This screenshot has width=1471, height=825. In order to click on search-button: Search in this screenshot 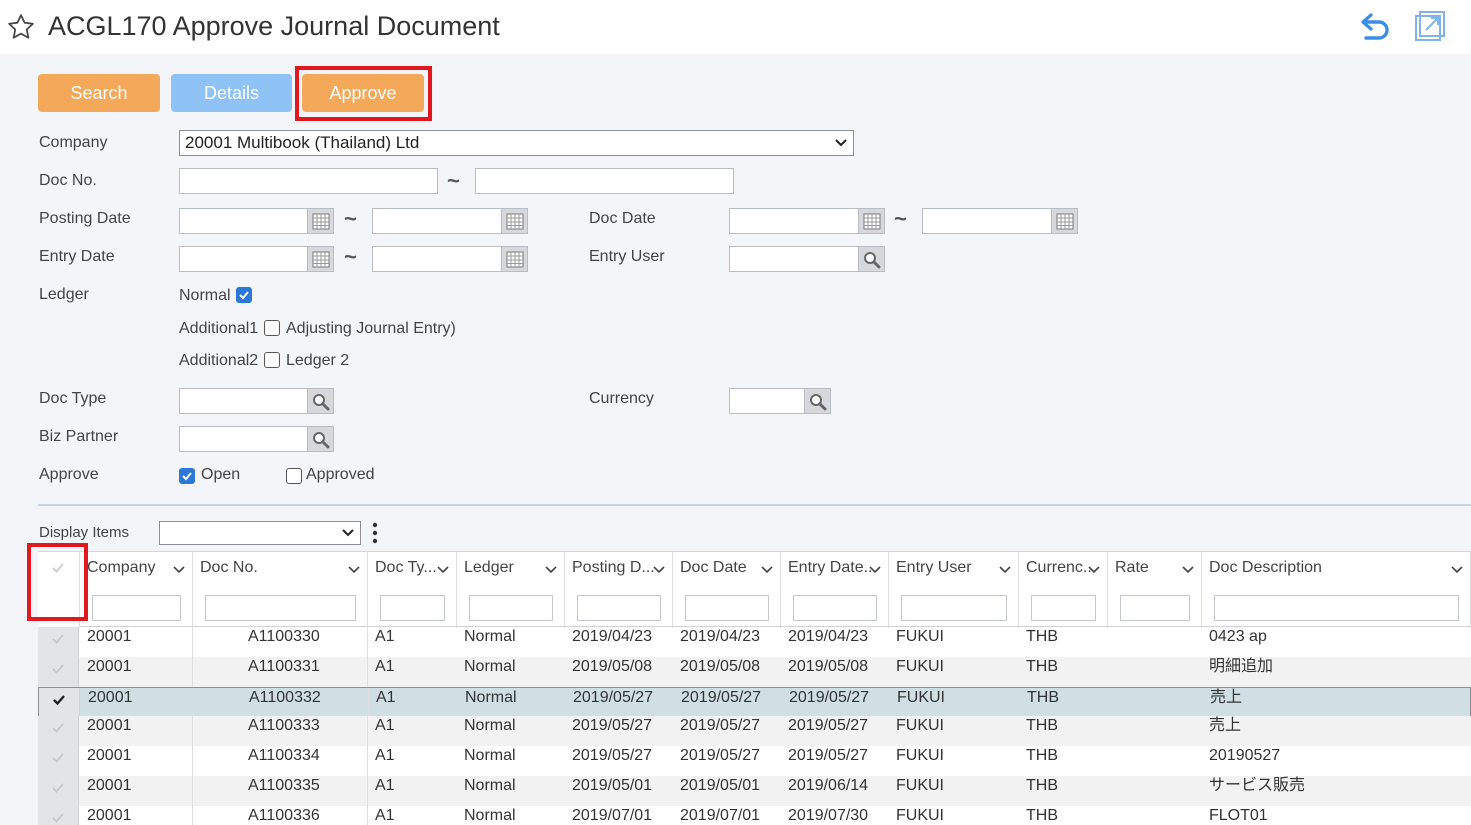, I will do `click(99, 93)`.